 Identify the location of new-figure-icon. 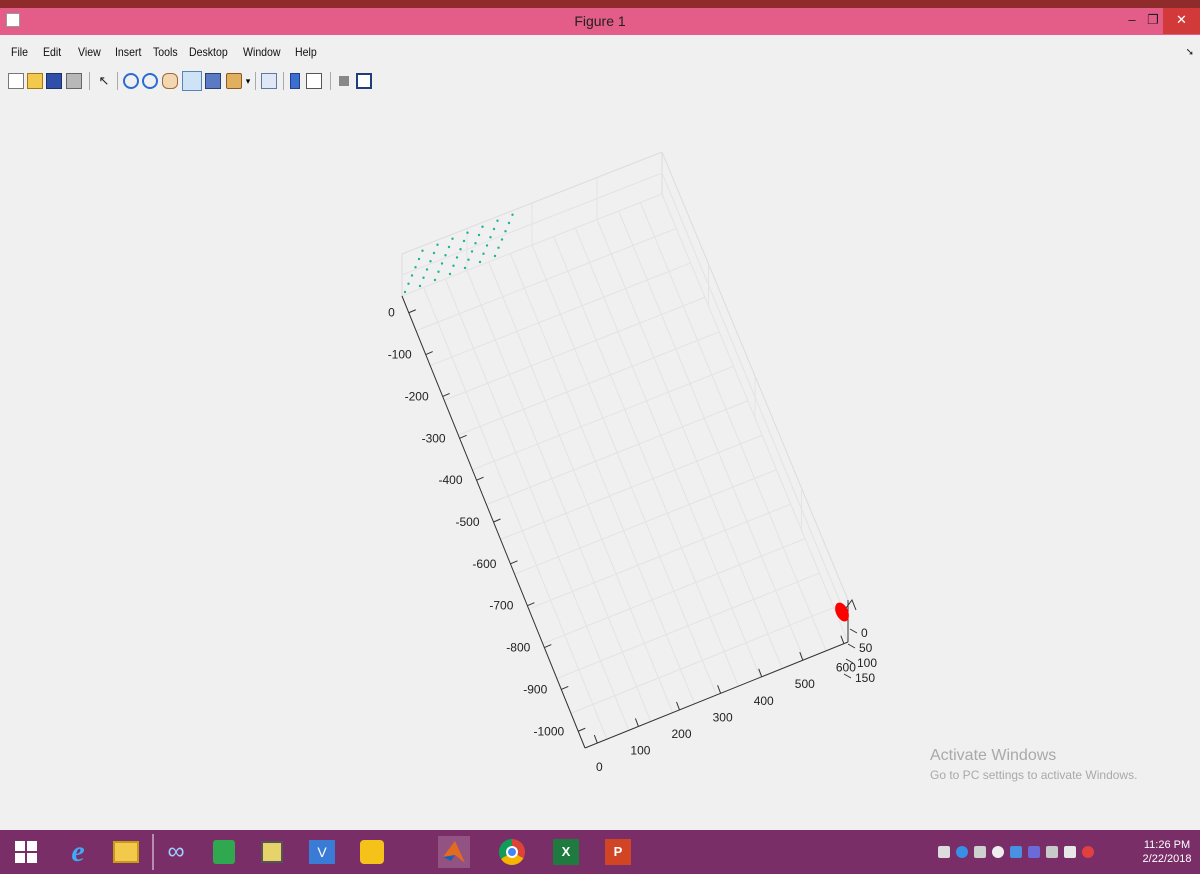
(16, 81).